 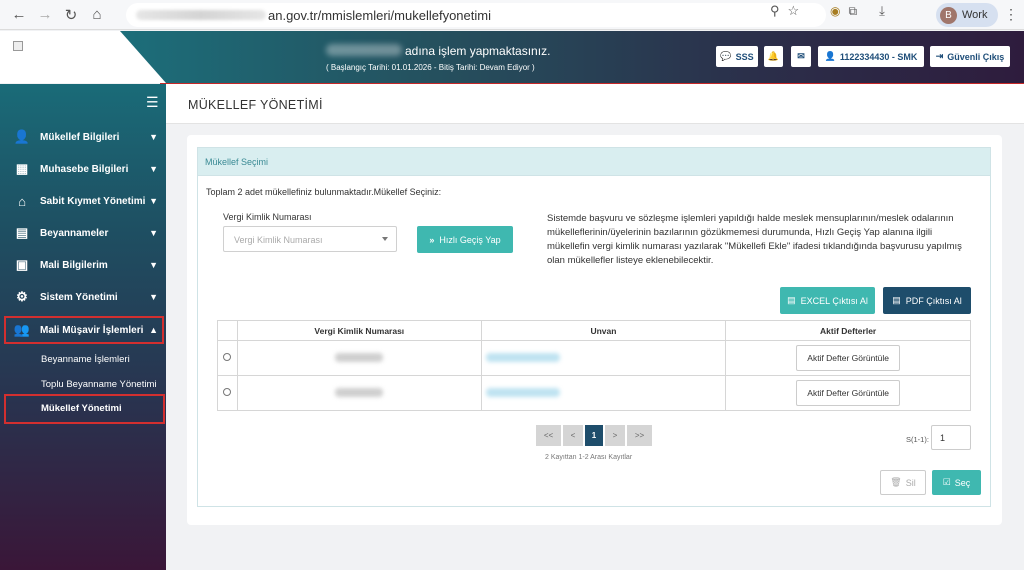 I want to click on bell-icon: 🔔, so click(x=773, y=56).